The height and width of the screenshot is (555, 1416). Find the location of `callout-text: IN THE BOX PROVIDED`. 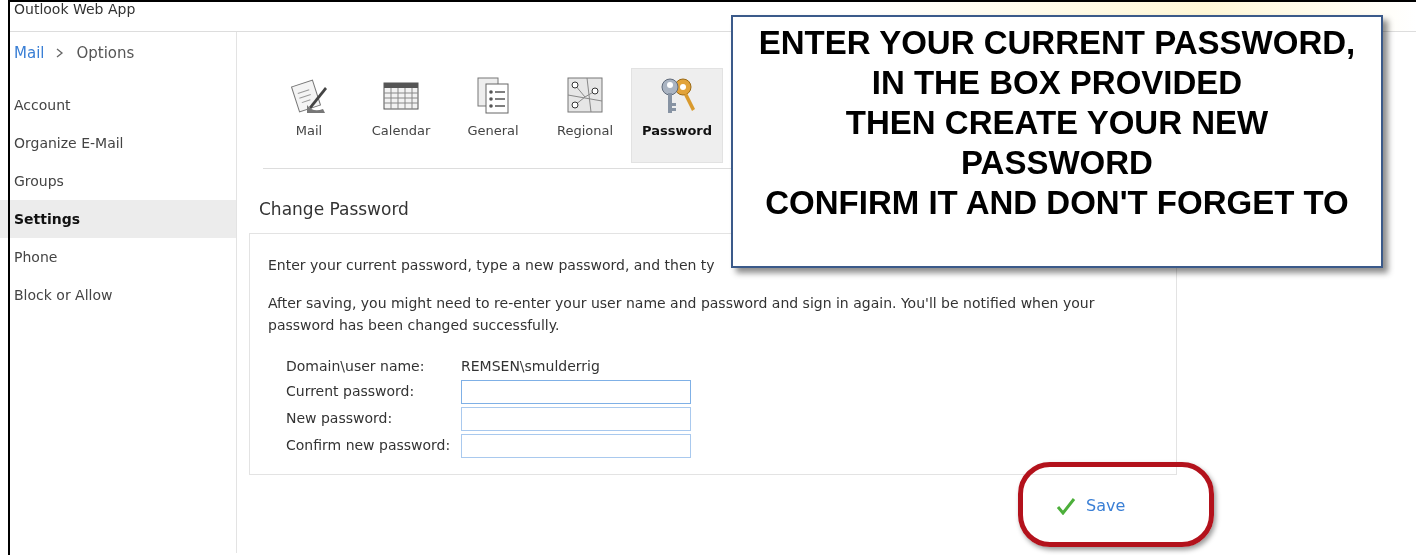

callout-text: IN THE BOX PROVIDED is located at coordinates (1057, 83).